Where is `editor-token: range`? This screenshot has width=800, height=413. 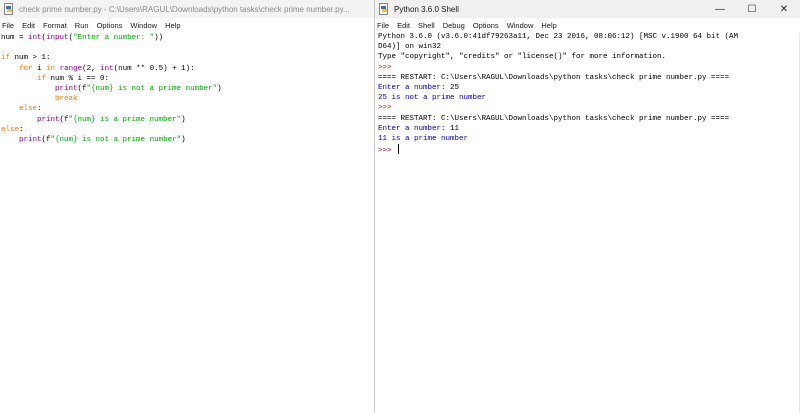 editor-token: range is located at coordinates (71, 68).